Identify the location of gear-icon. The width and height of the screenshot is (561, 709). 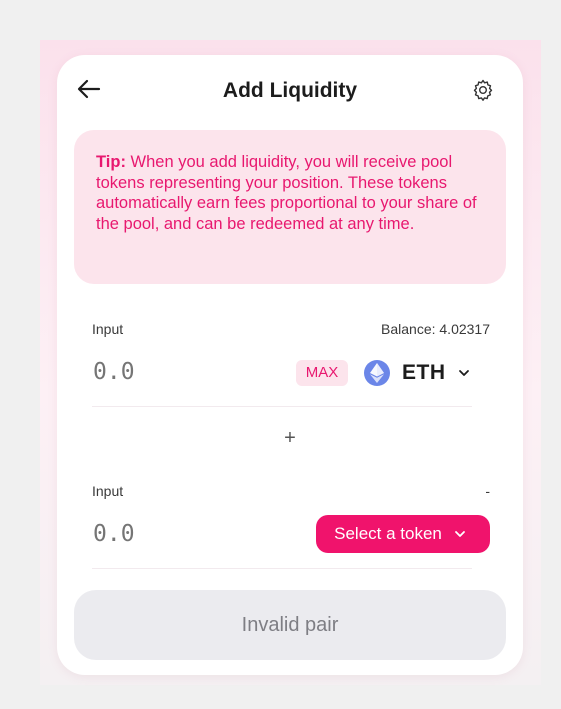
(483, 90).